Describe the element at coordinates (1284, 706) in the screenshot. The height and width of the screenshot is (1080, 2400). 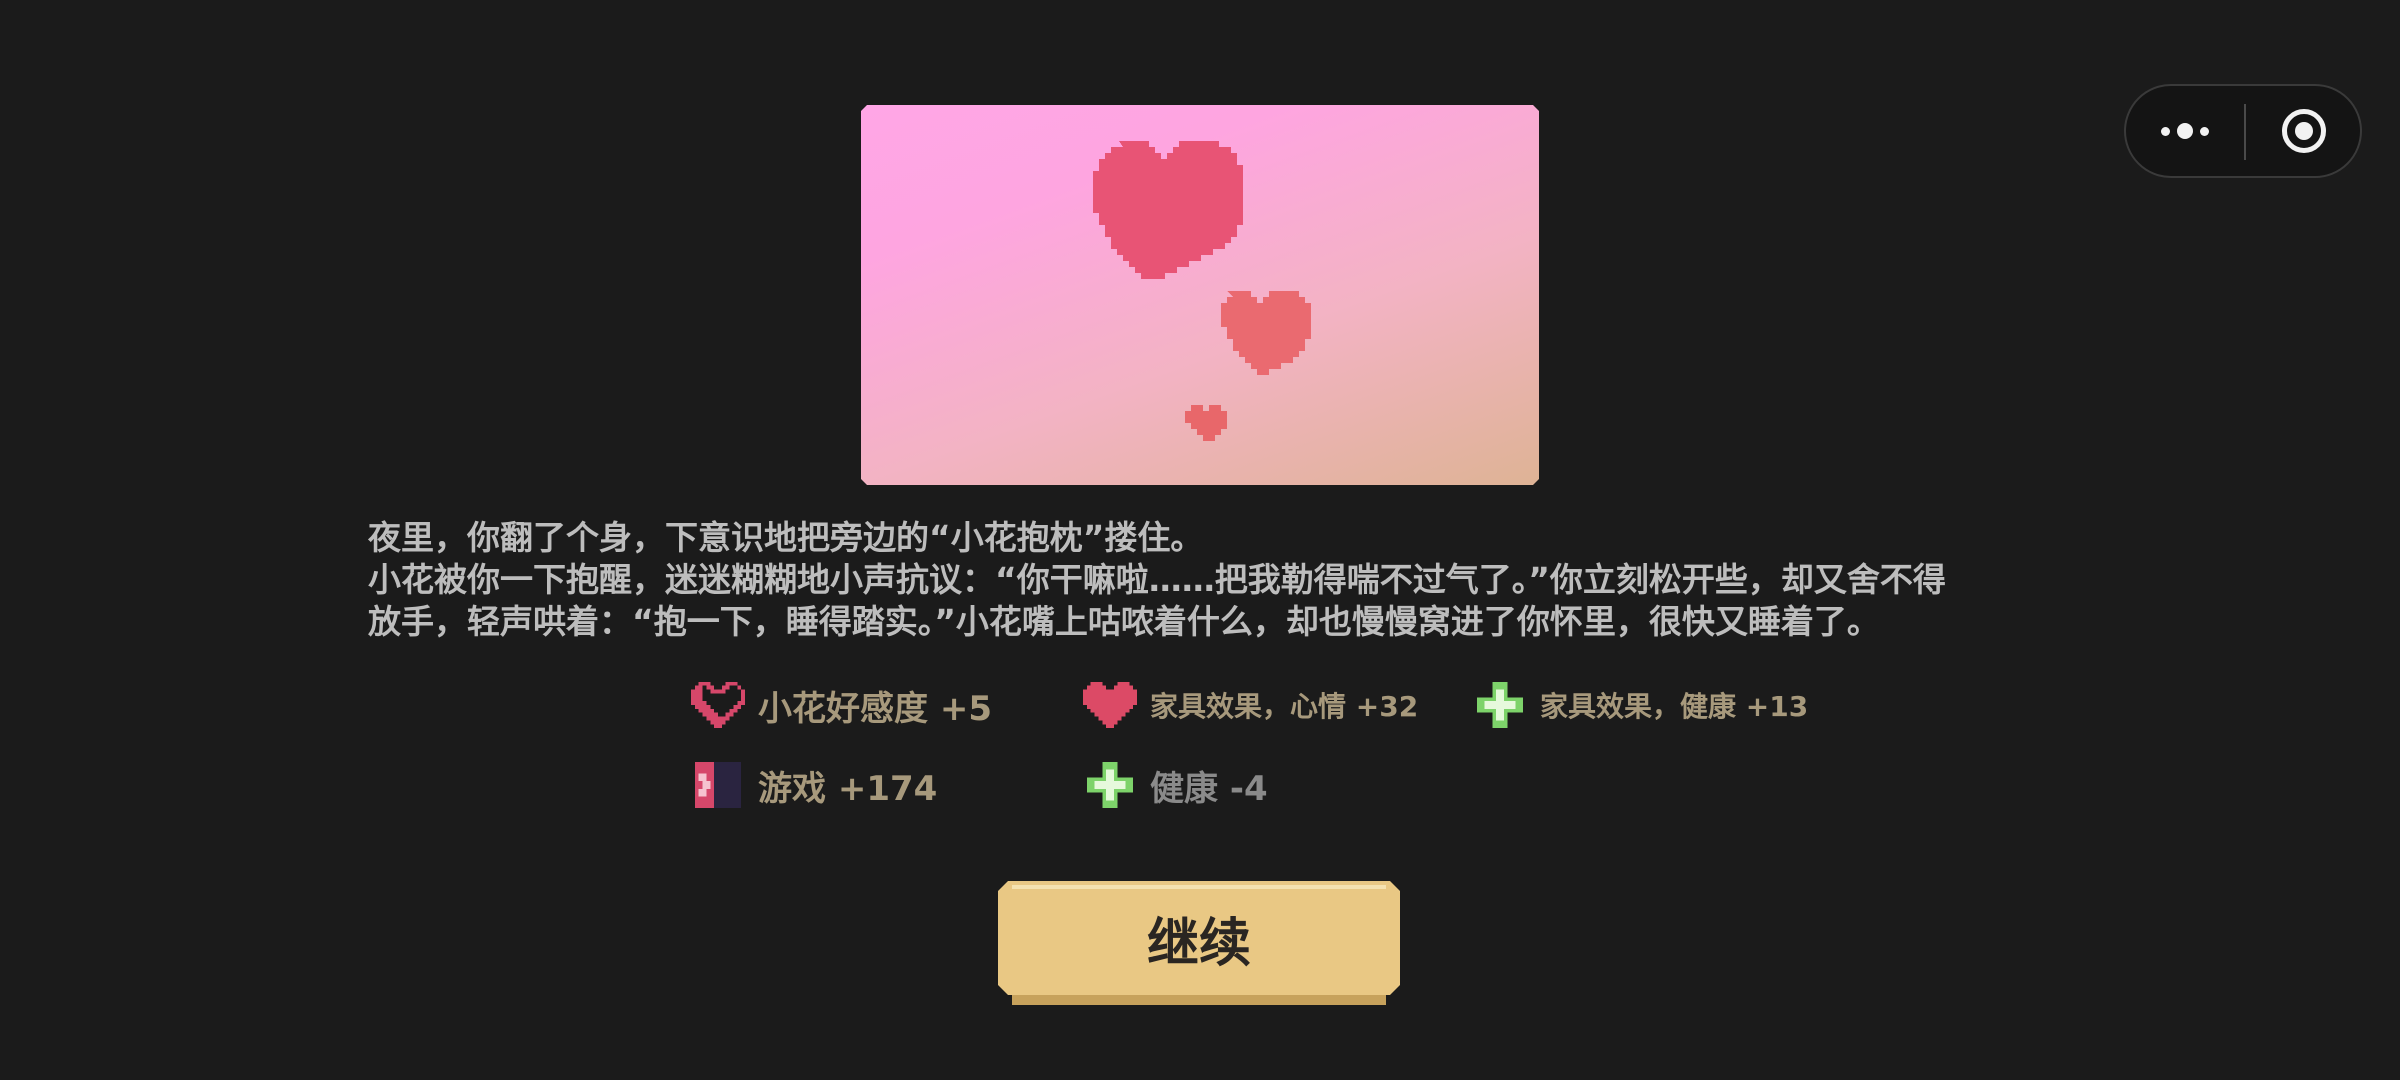
I see `effect-mood-label: 家具效果，心情 +32` at that location.